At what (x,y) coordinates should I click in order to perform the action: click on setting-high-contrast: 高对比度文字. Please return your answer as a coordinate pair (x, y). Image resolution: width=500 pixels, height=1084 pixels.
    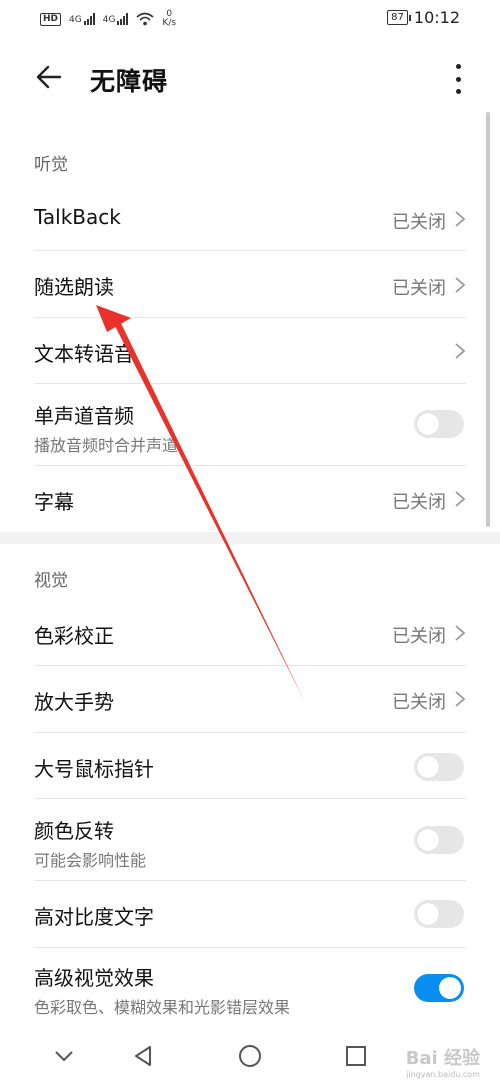
    Looking at the image, I should click on (250, 915).